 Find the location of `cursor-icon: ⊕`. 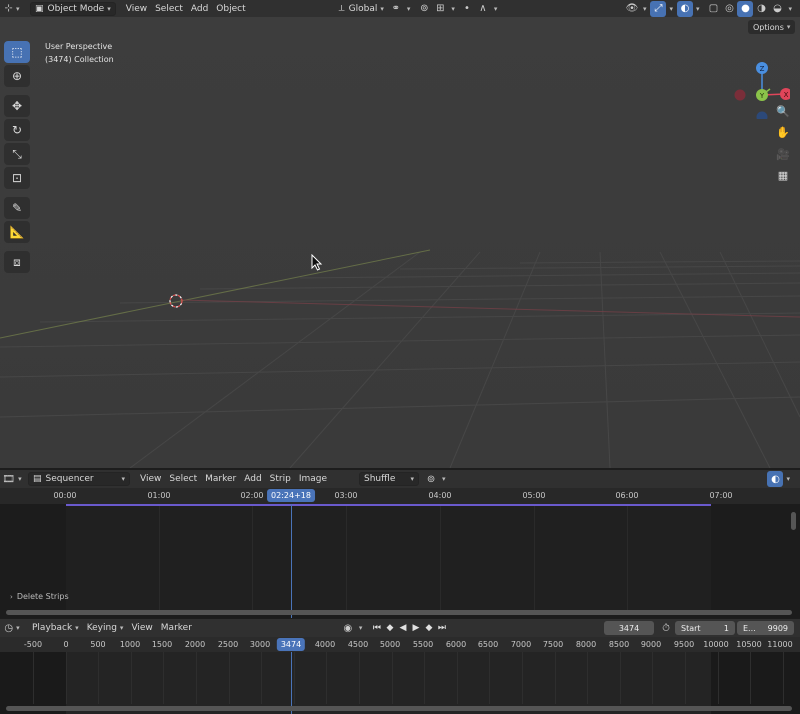

cursor-icon: ⊕ is located at coordinates (17, 76).